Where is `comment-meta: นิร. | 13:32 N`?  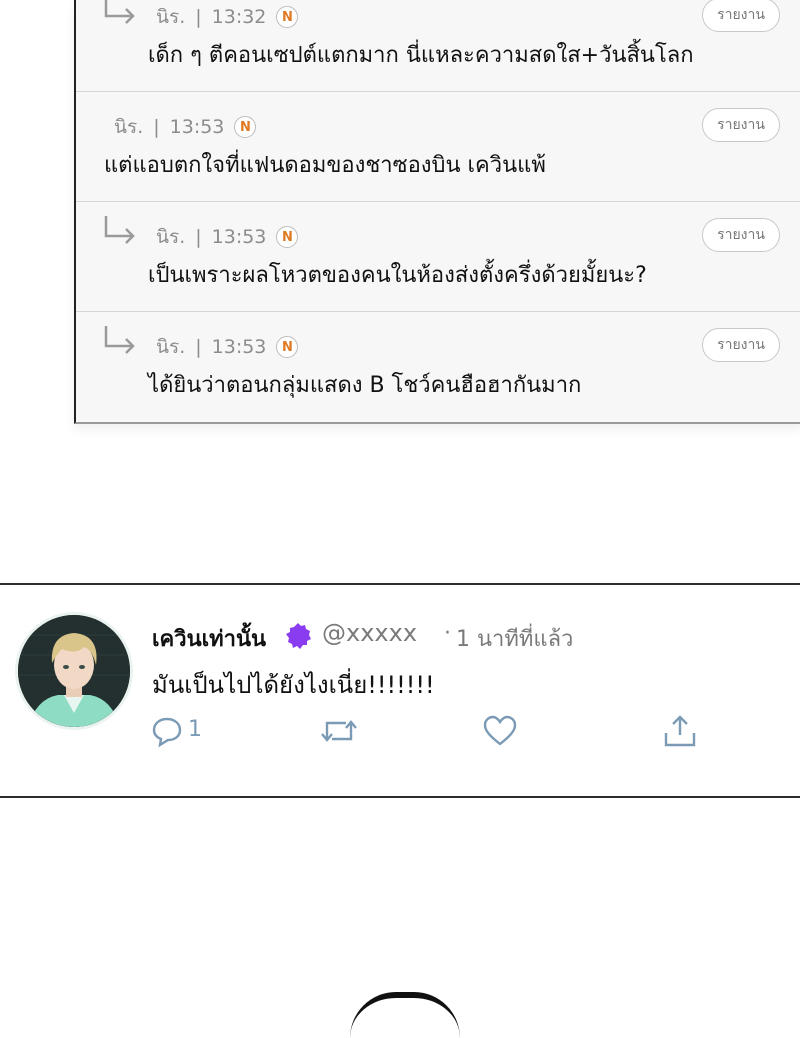 comment-meta: นิร. | 13:32 N is located at coordinates (227, 17).